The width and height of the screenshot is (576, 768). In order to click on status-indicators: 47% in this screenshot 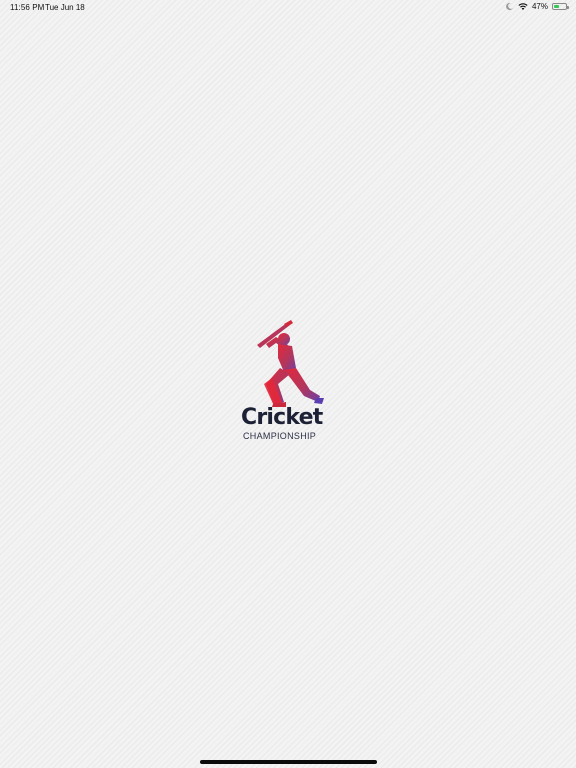, I will do `click(537, 6)`.